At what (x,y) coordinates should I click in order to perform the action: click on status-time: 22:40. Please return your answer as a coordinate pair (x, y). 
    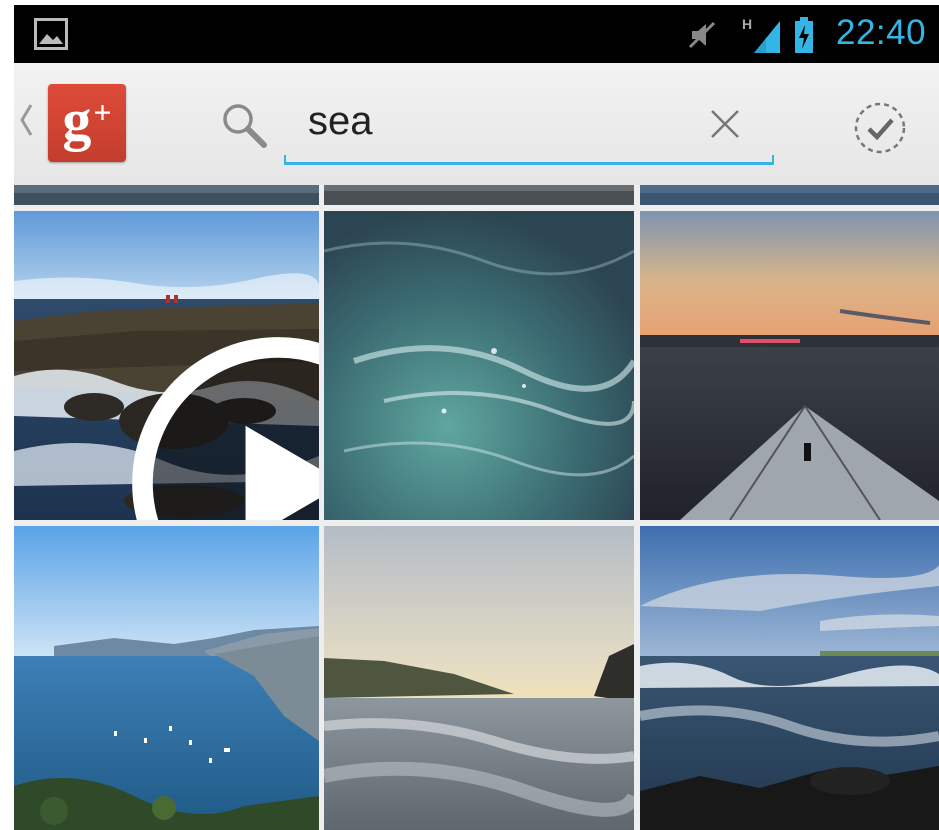
    Looking at the image, I should click on (881, 32).